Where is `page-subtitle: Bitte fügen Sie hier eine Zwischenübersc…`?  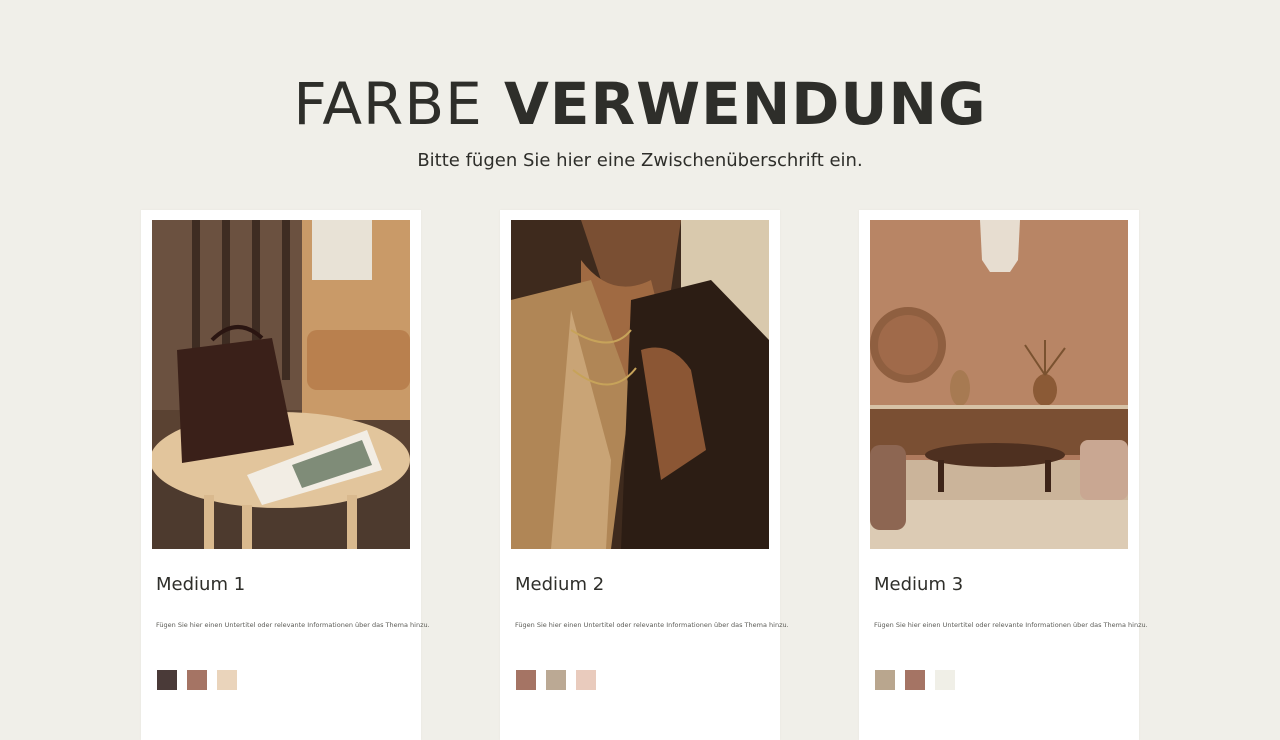 page-subtitle: Bitte fügen Sie hier eine Zwischenübersc… is located at coordinates (640, 160).